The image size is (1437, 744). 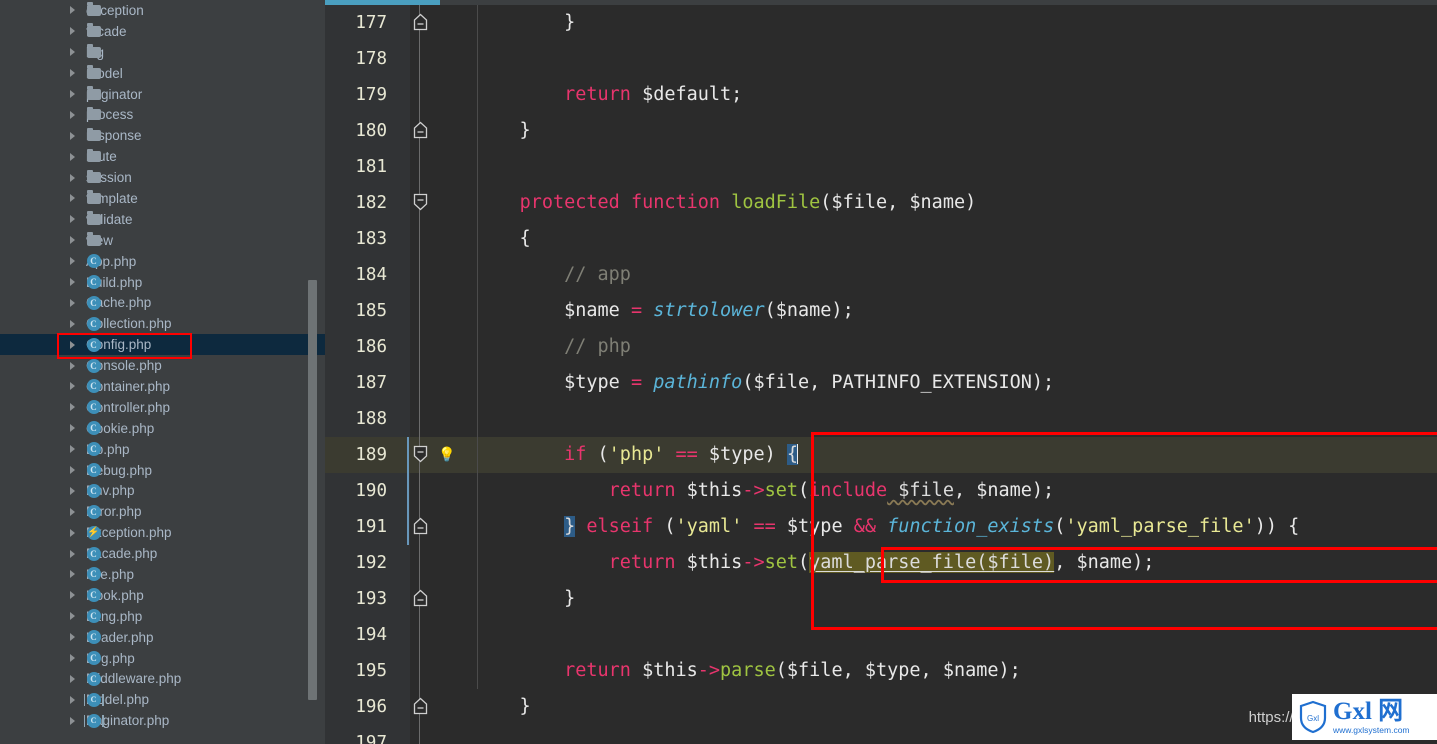 What do you see at coordinates (162, 595) in the screenshot?
I see `tree-item-hook-php: C Hook.php` at bounding box center [162, 595].